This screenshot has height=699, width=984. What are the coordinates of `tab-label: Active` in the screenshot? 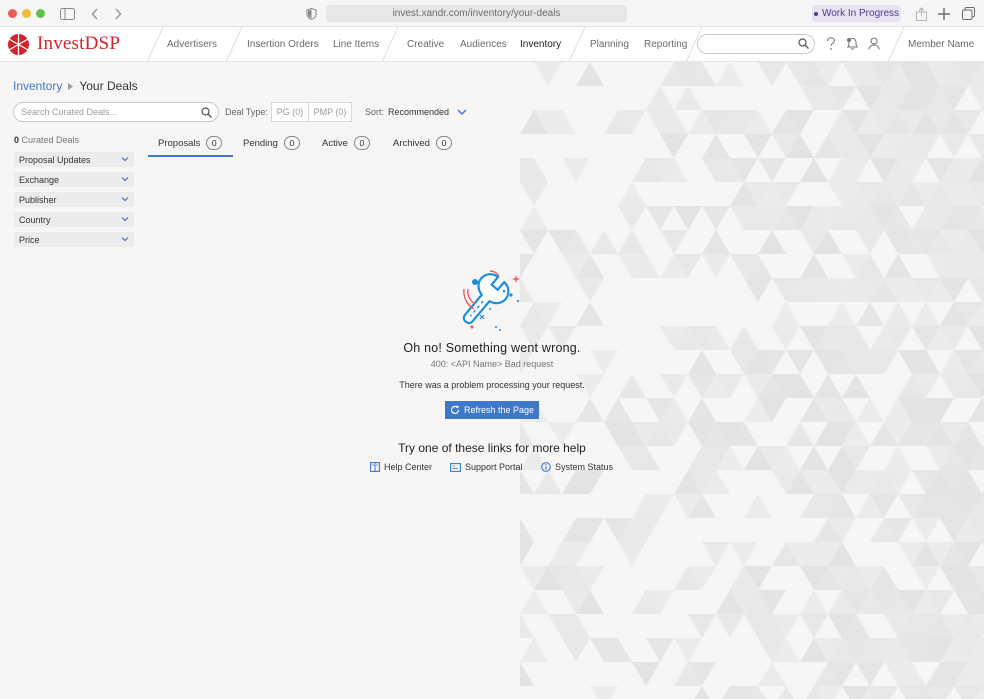 It's located at (335, 143).